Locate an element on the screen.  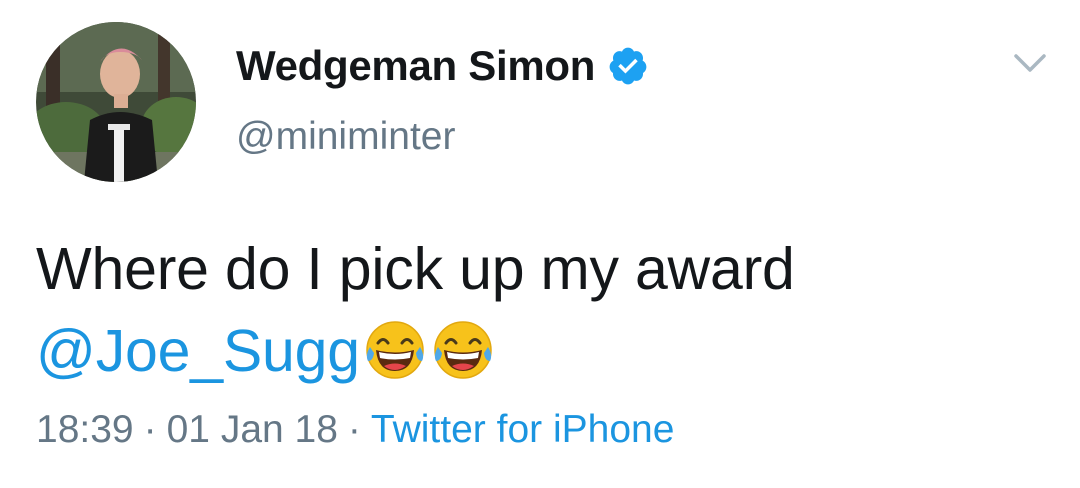
tweet-source-link: Twitter for iPhone is located at coordinates (522, 429).